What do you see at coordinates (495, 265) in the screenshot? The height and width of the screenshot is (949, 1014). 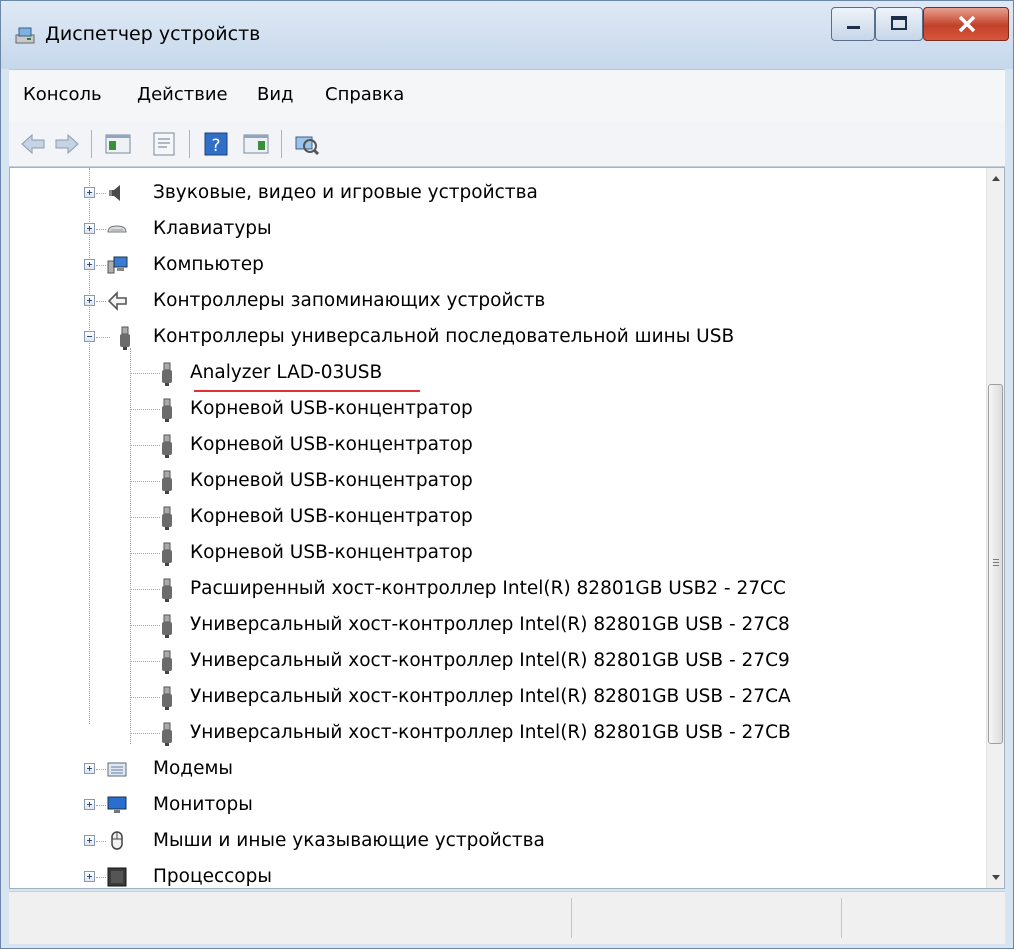 I see `tree-category-computer: Компьютер` at bounding box center [495, 265].